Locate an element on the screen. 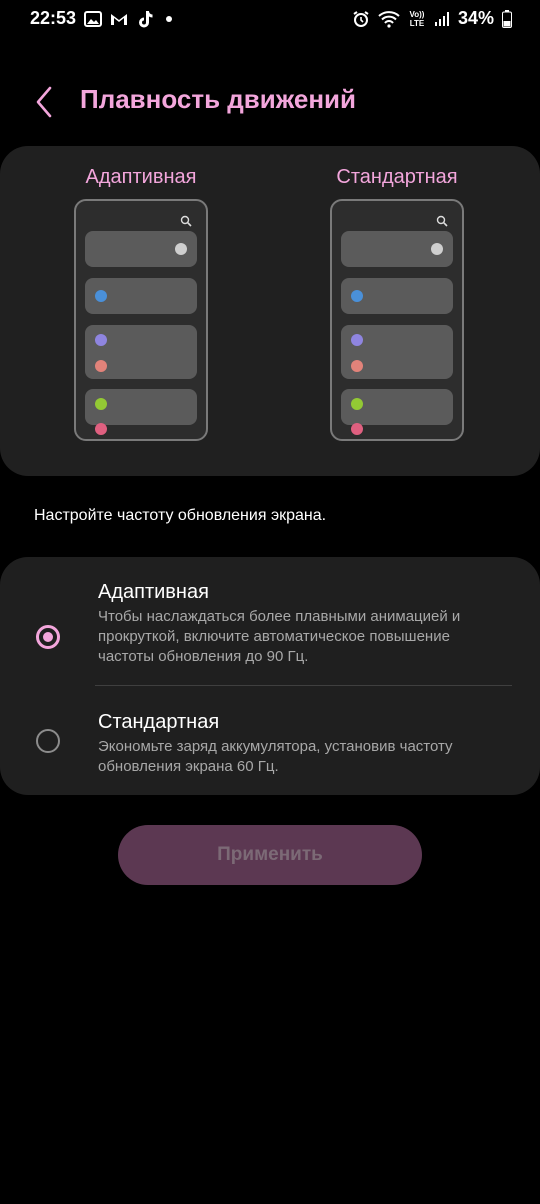 The width and height of the screenshot is (540, 1204). preview-adaptive: Адаптивная is located at coordinates (141, 303).